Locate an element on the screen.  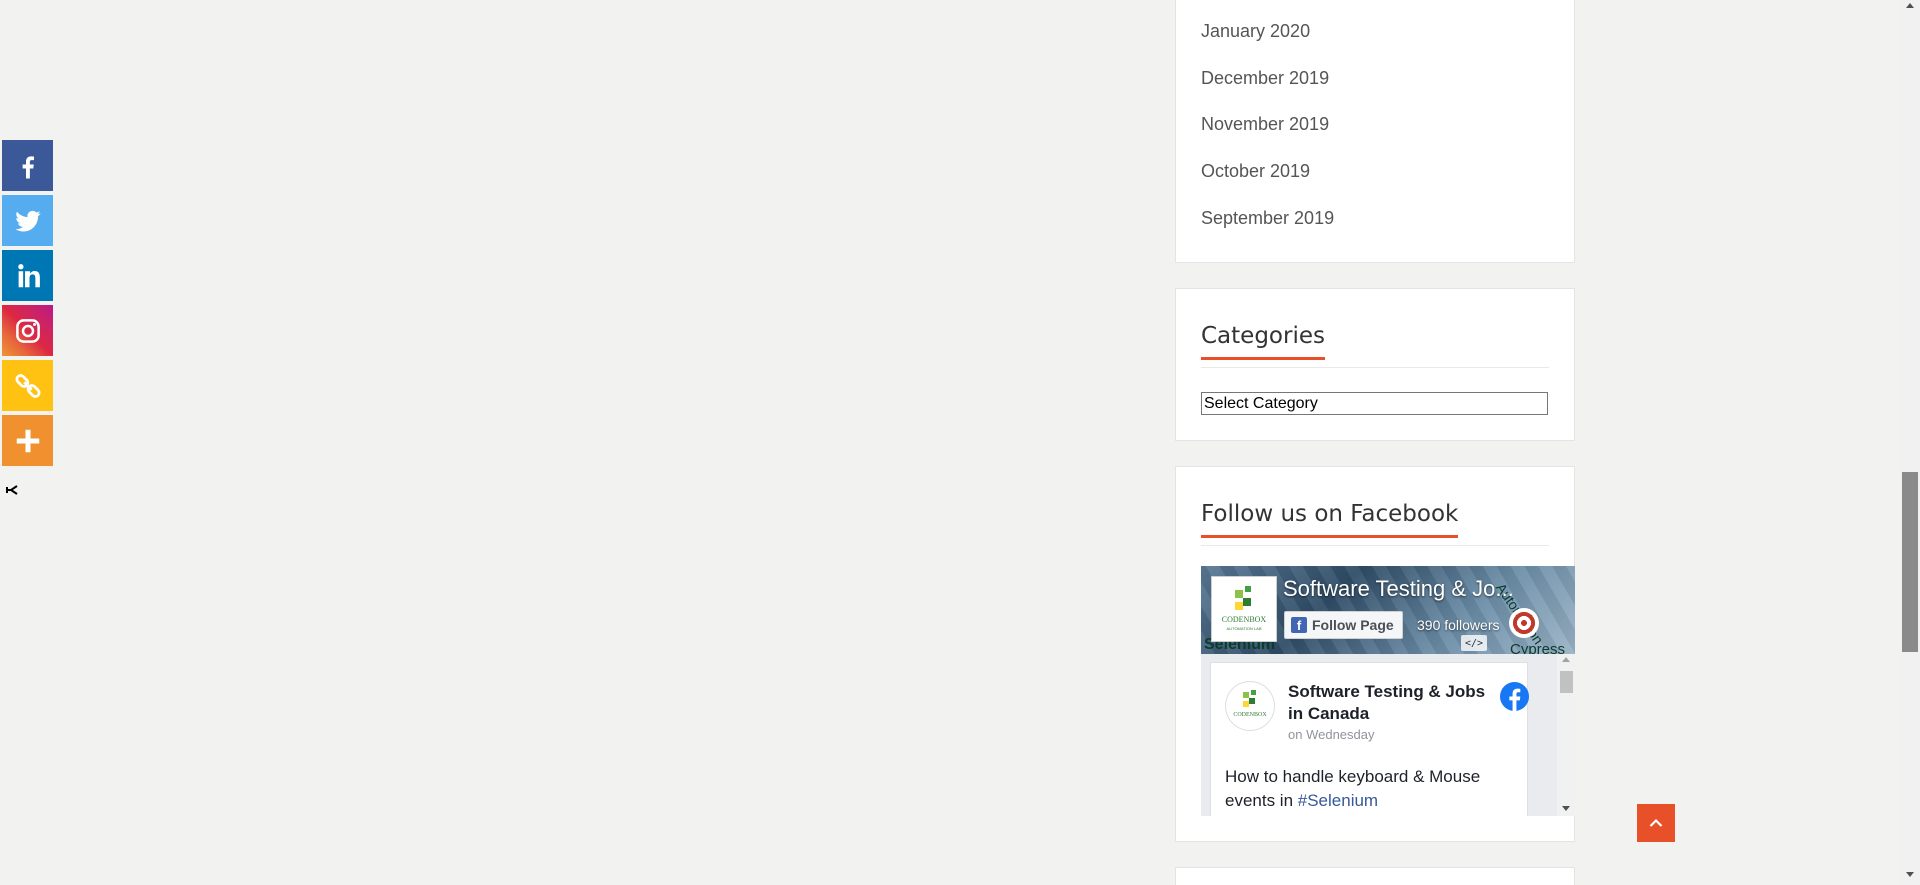
social-share-bar is located at coordinates (27, 305).